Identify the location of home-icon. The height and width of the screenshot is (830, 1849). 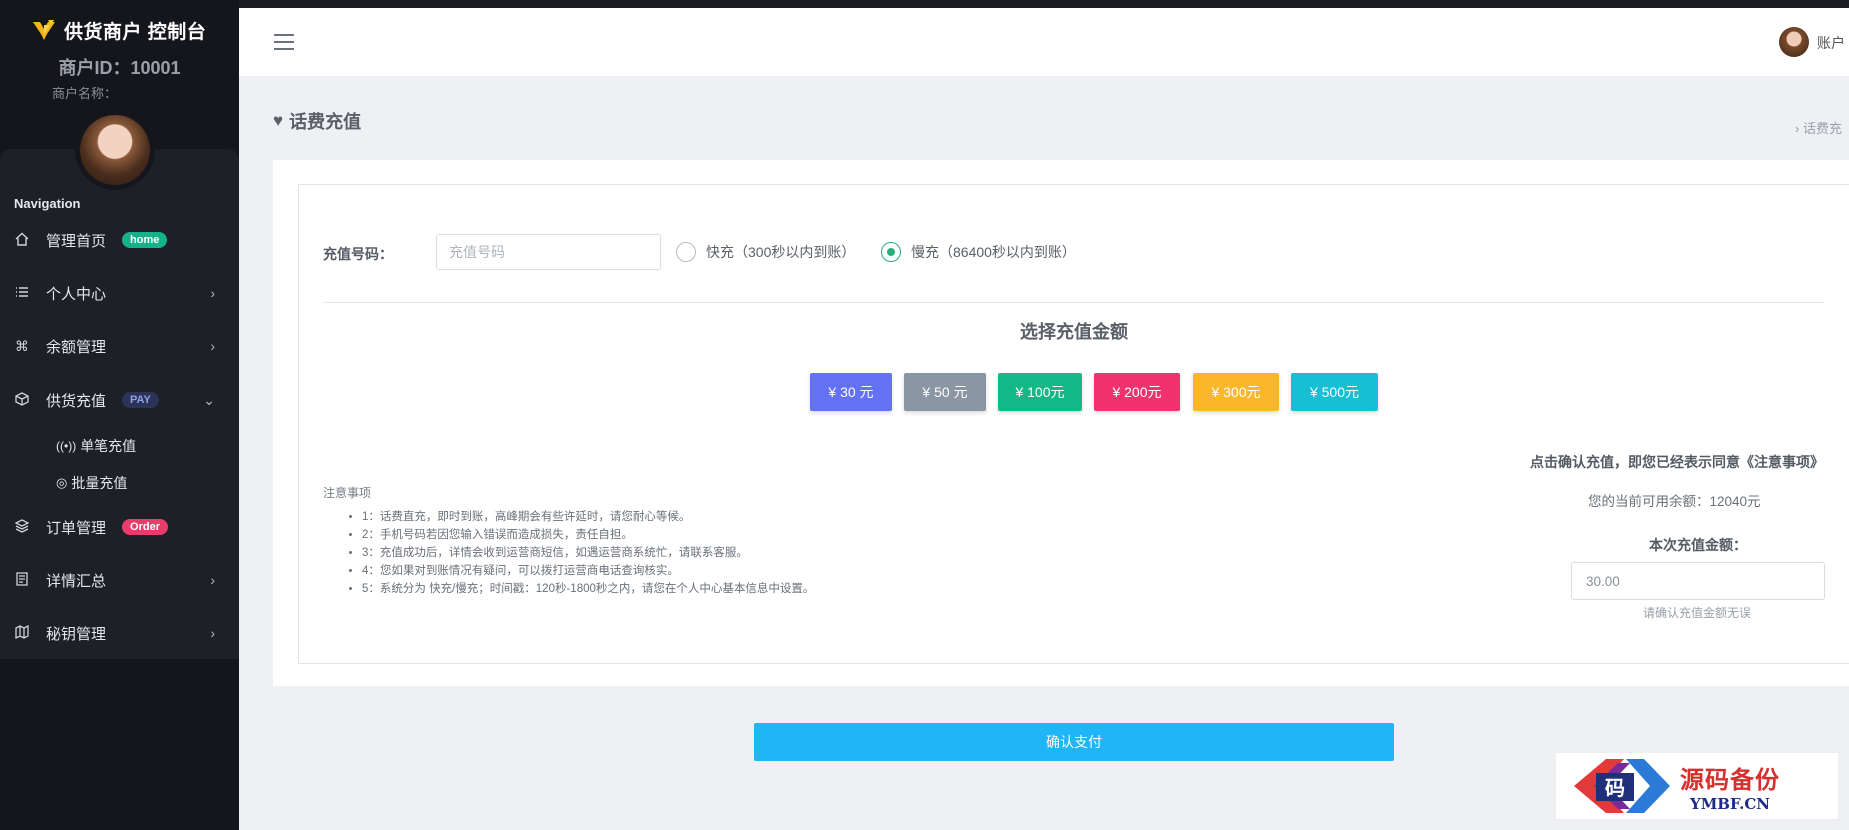
(22, 240).